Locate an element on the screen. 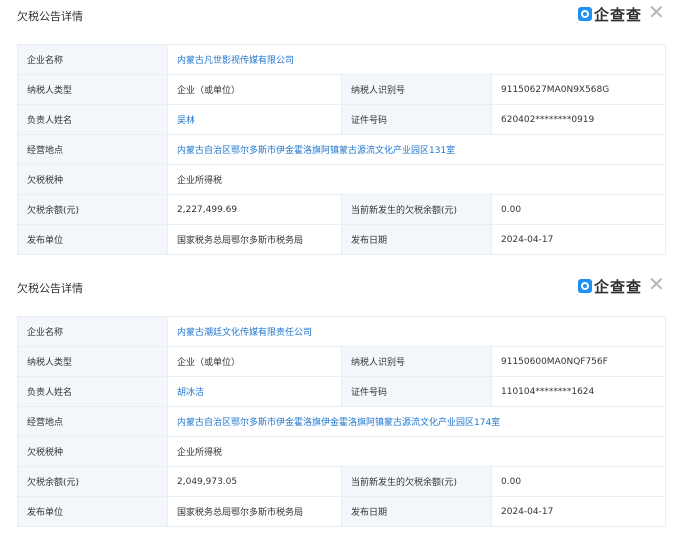 This screenshot has width=674, height=540. company-name-link: 内蒙古潮廷文化传媒有限责任公司 is located at coordinates (416, 331).